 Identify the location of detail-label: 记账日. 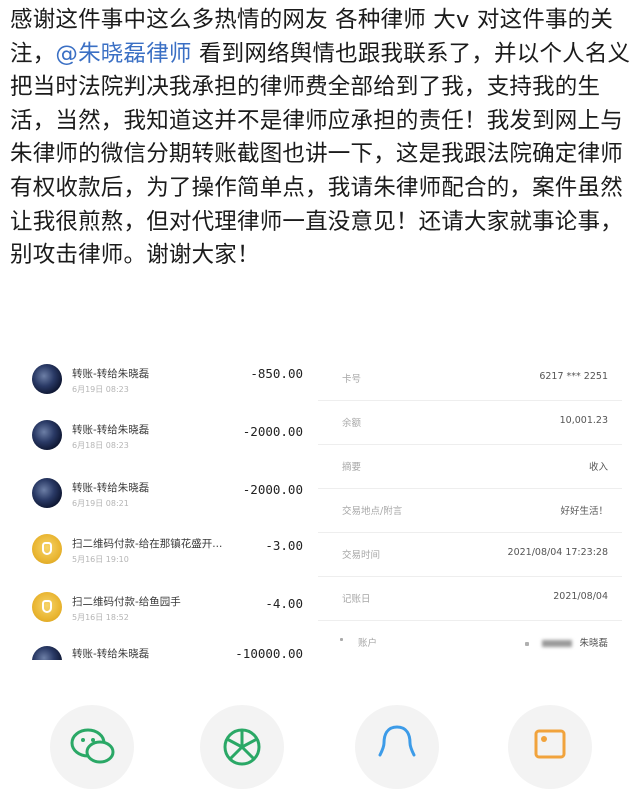
(356, 599).